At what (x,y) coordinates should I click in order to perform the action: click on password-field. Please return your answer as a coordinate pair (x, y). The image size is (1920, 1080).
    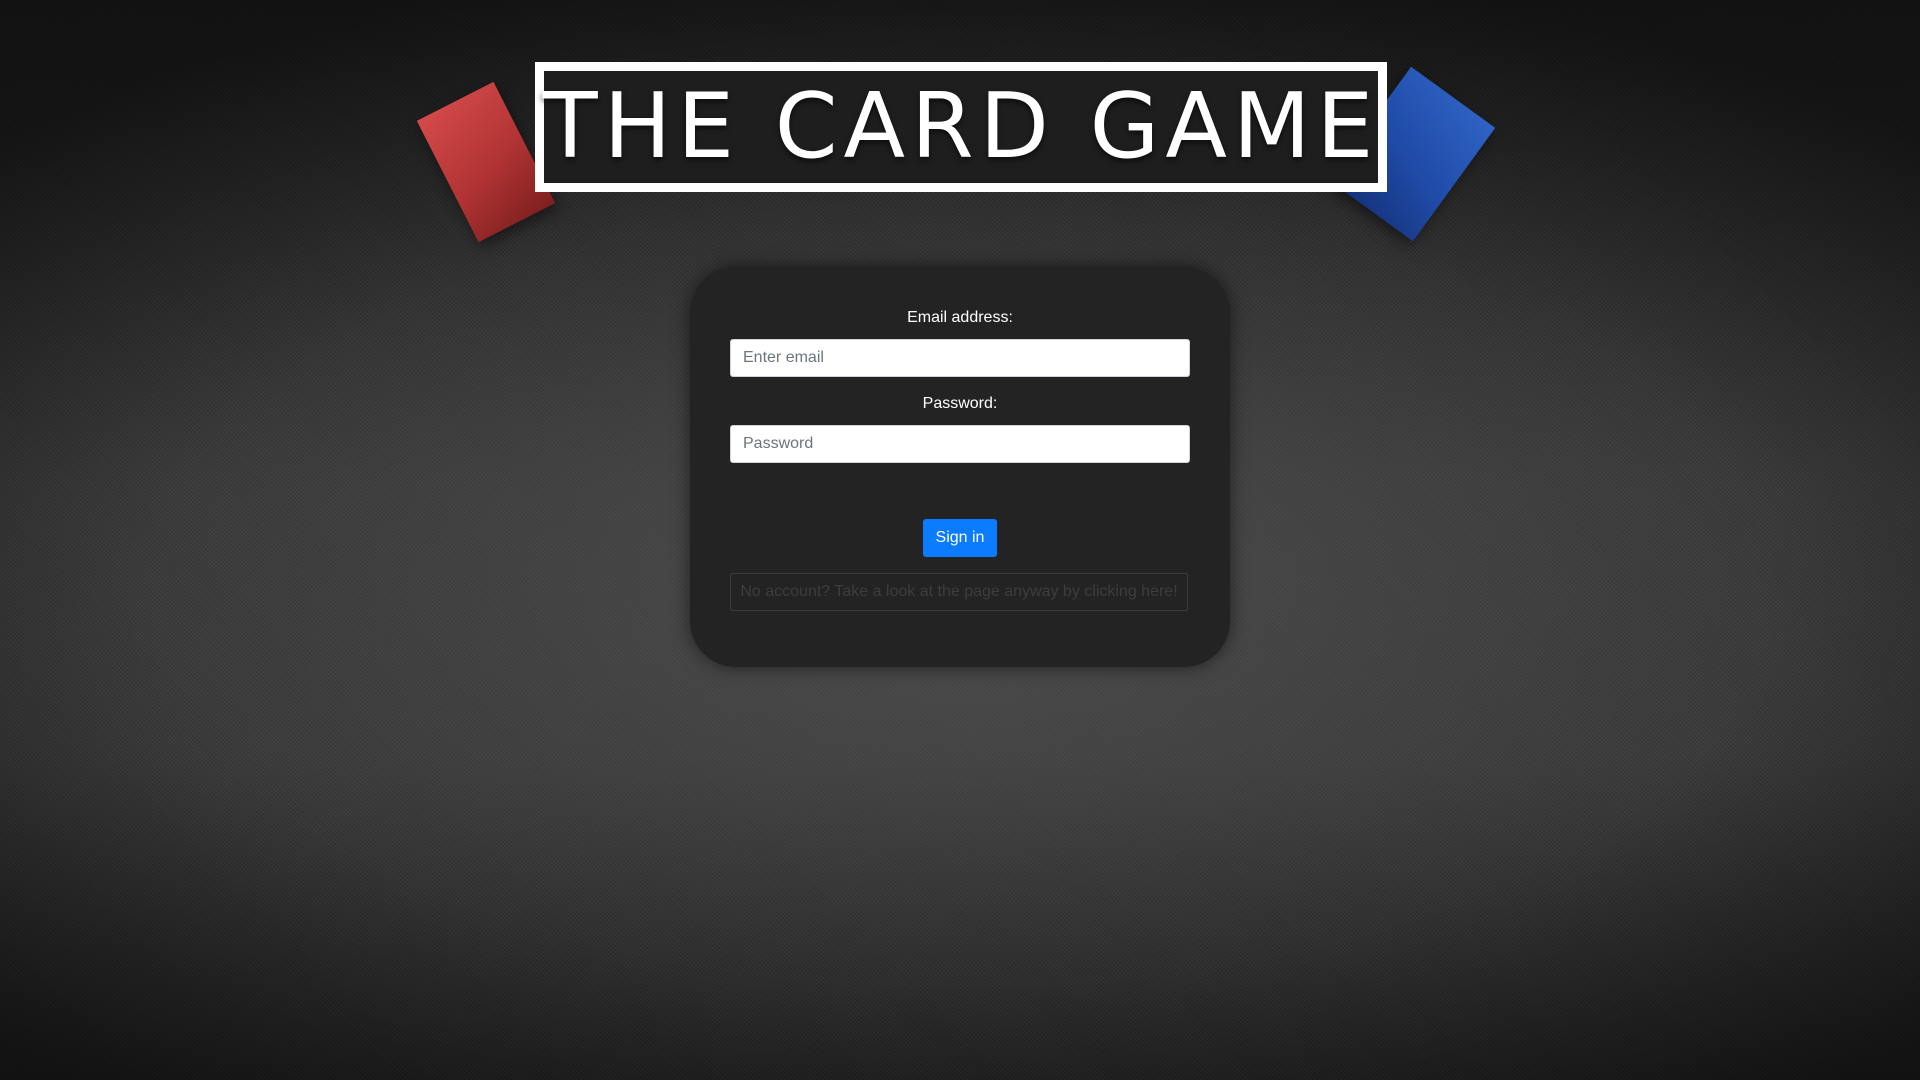
    Looking at the image, I should click on (960, 444).